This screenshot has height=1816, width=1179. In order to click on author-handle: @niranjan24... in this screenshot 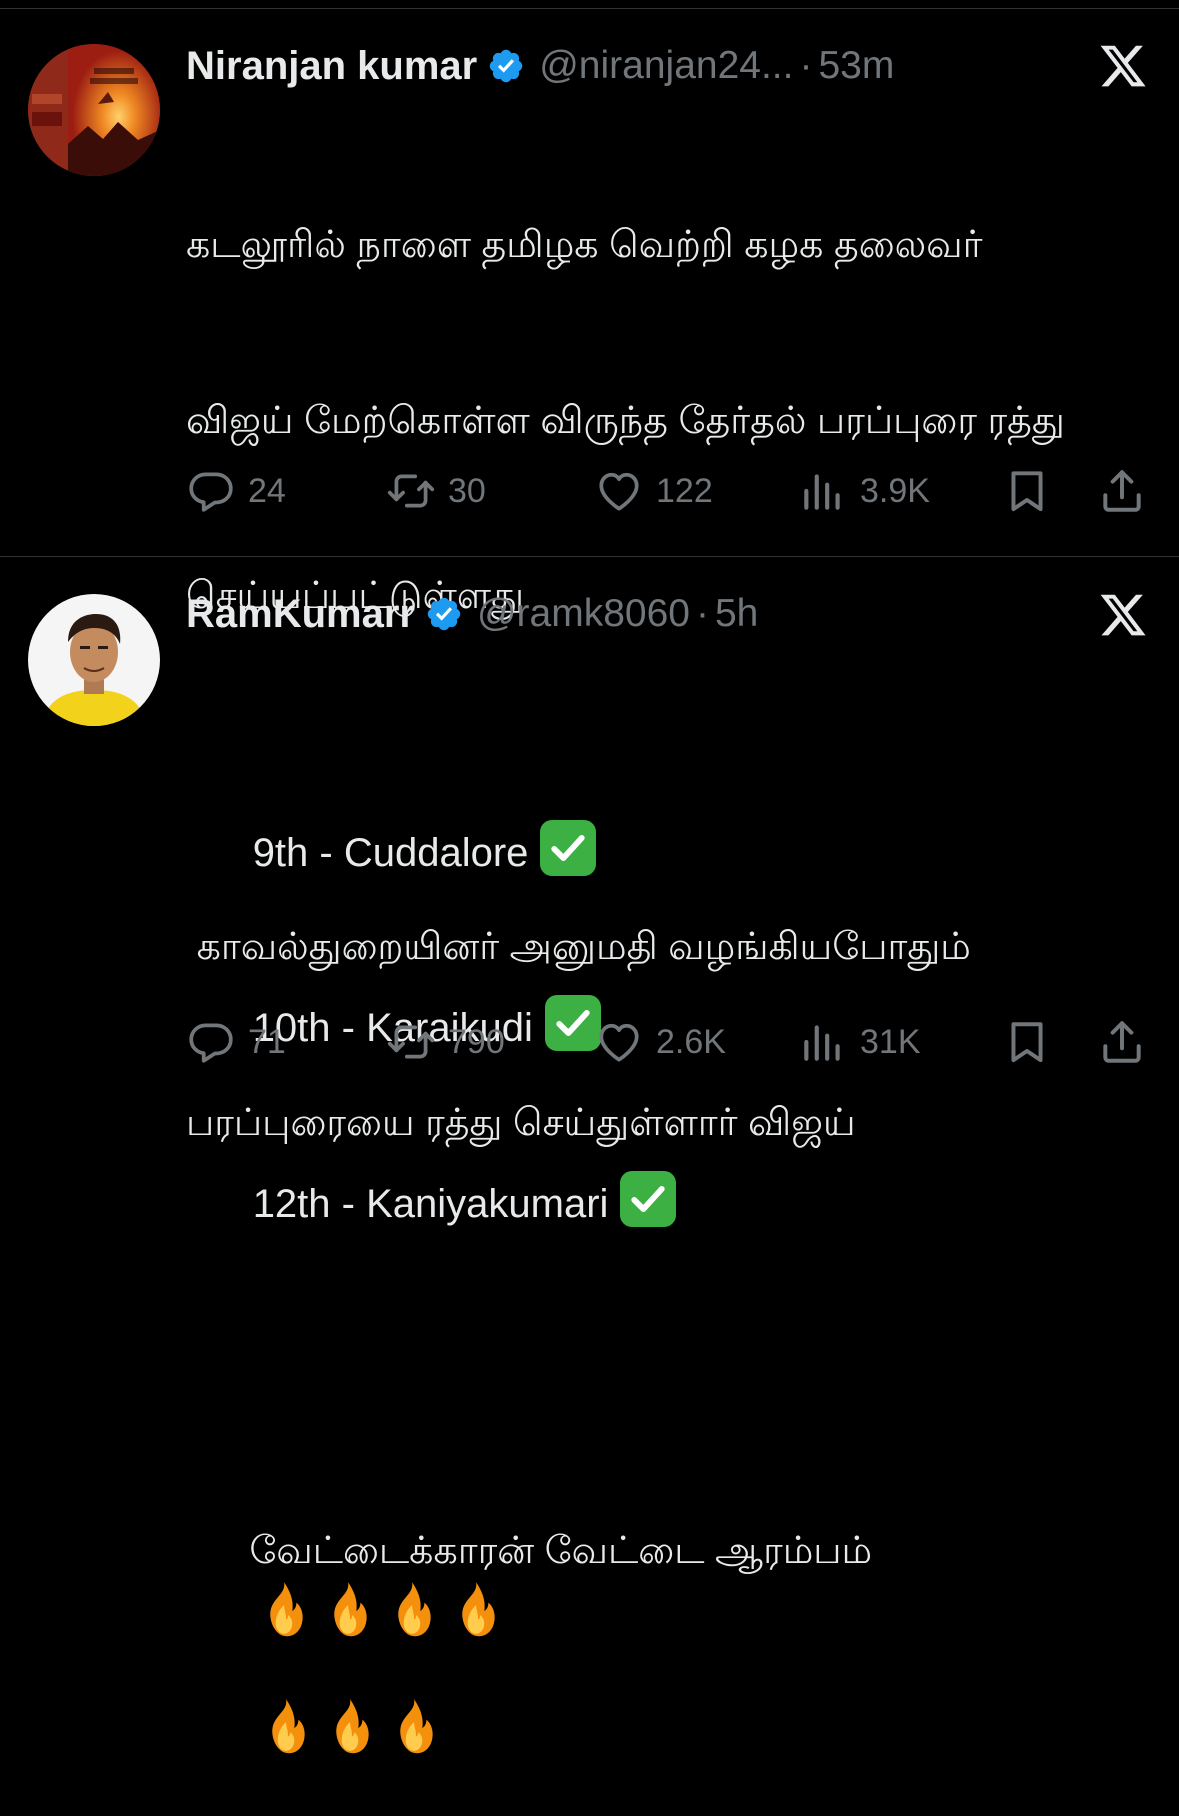, I will do `click(666, 66)`.